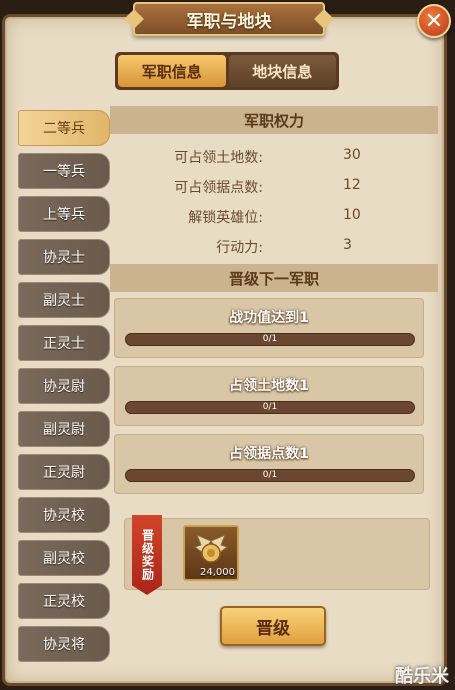  I want to click on sidebar-item-rank: 副灵尉, so click(64, 429).